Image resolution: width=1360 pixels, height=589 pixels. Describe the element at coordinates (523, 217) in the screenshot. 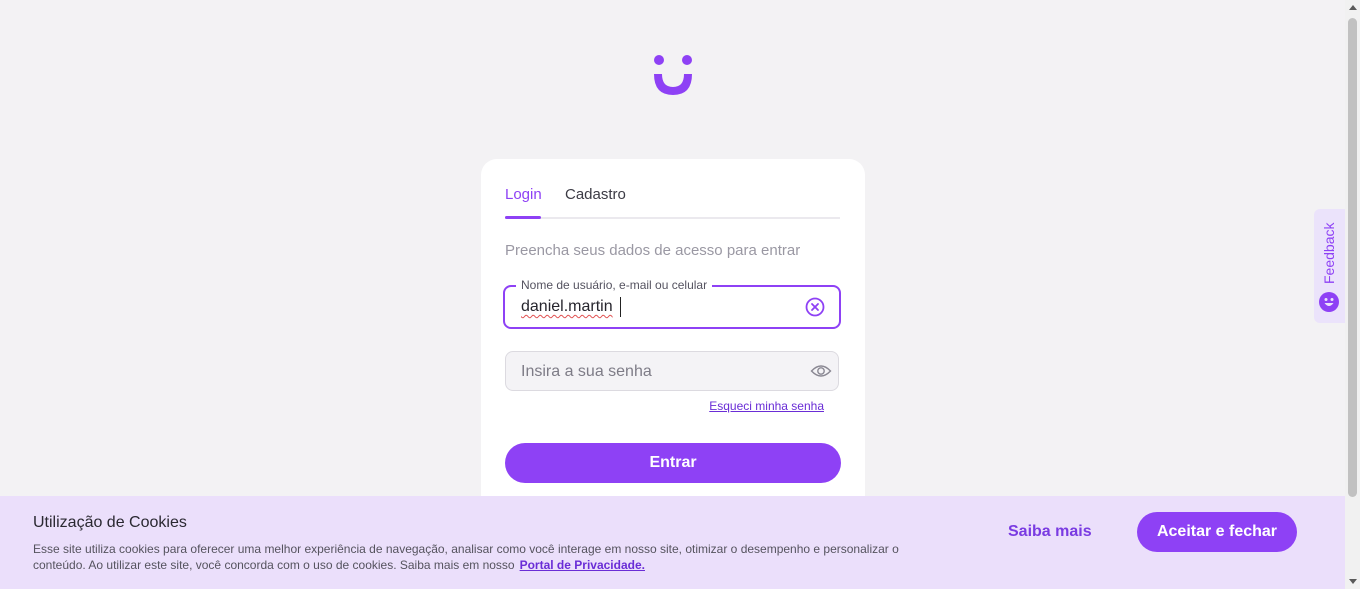

I see `active-tab-indicator` at that location.